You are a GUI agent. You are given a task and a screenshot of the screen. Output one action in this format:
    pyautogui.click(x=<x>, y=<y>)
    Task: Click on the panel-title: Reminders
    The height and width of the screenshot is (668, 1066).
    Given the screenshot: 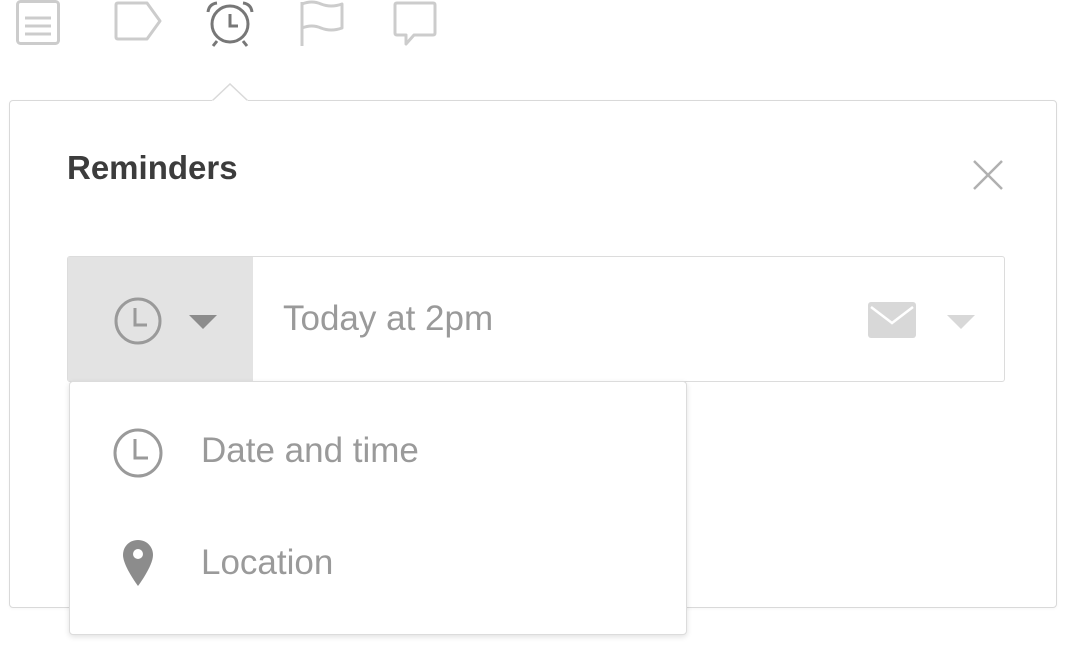 What is the action you would take?
    pyautogui.click(x=152, y=167)
    